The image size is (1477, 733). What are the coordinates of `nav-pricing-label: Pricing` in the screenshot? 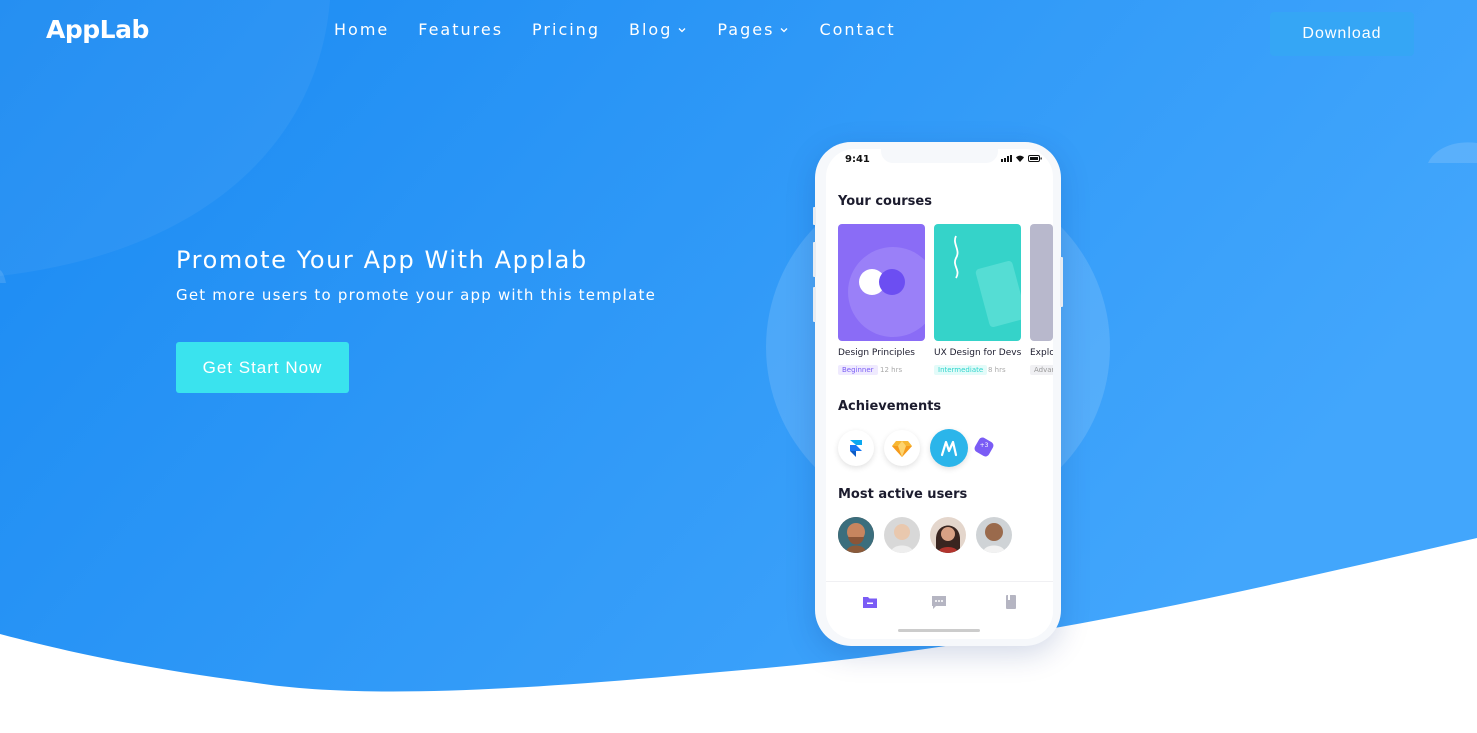 It's located at (566, 29).